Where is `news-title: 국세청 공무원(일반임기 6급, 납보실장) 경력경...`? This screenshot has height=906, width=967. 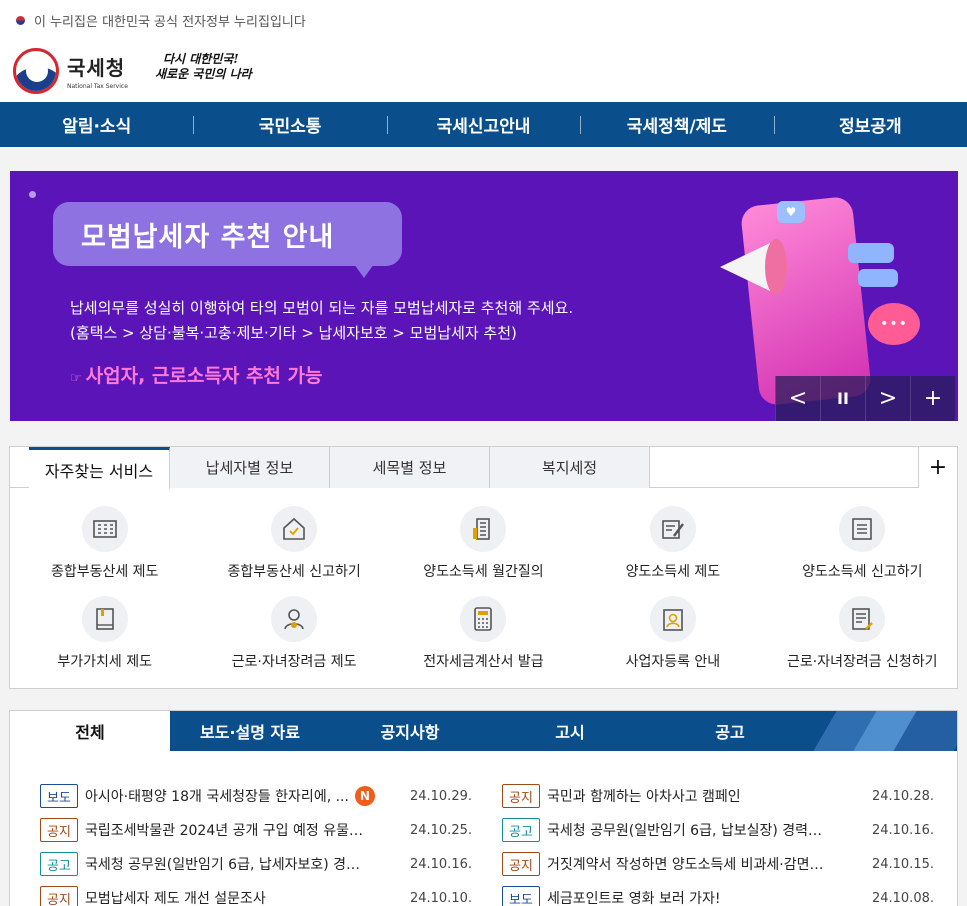
news-title: 국세청 공무원(일반임기 6급, 납보실장) 경력경... is located at coordinates (687, 830).